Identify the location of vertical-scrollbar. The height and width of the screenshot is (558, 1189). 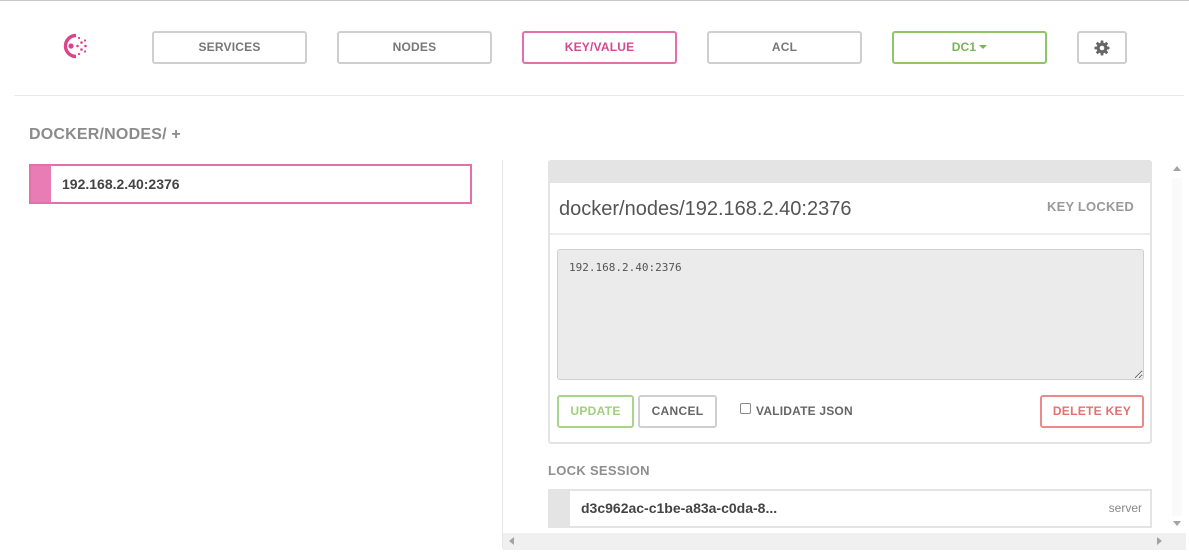
(1177, 346).